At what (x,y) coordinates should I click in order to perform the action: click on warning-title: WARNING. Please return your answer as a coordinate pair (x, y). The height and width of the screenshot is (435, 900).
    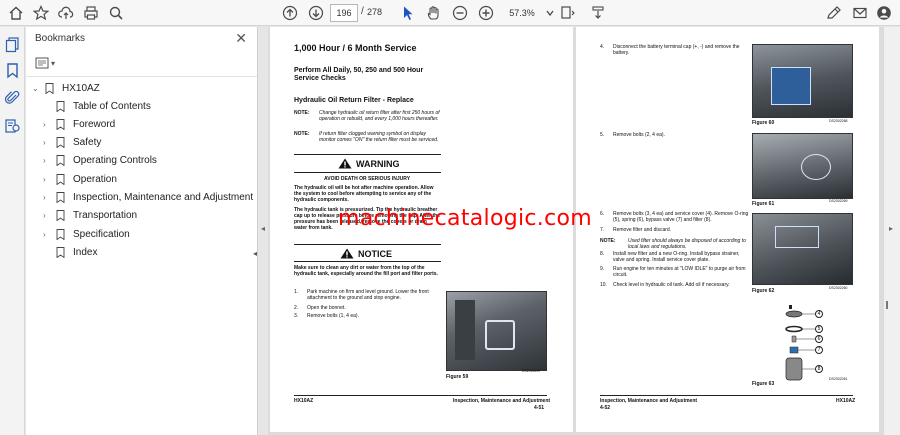
    Looking at the image, I should click on (378, 163).